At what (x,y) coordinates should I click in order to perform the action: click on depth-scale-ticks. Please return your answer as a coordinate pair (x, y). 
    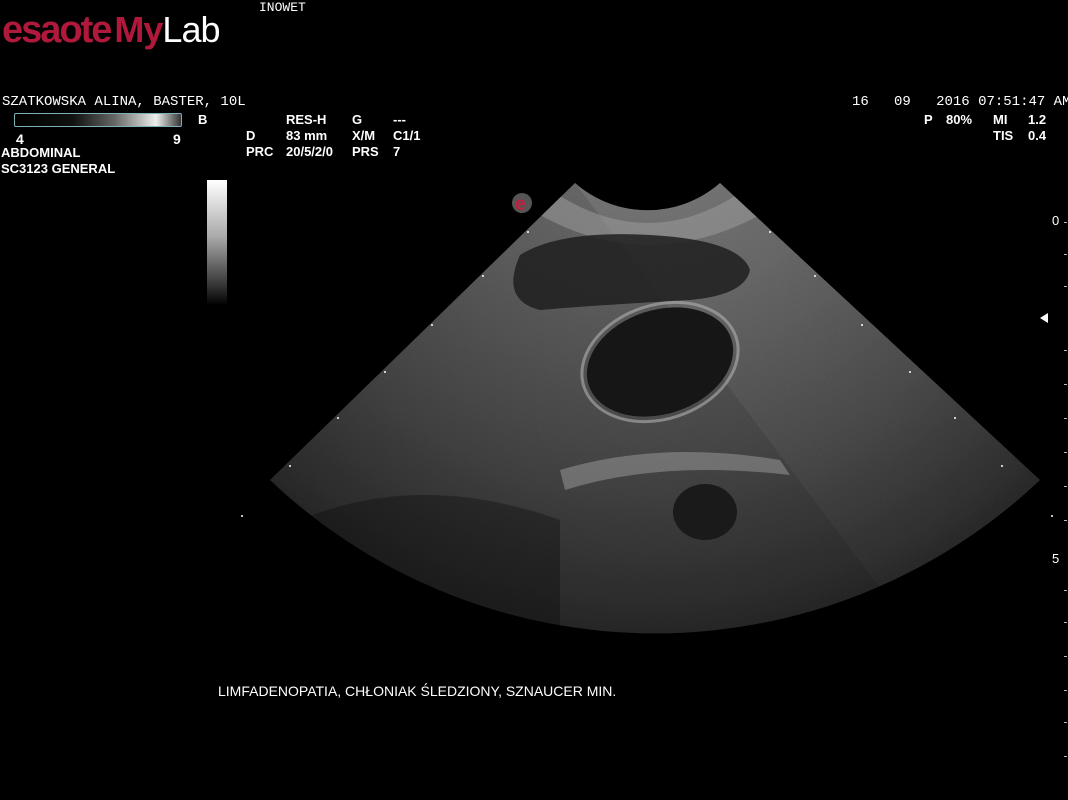
    Looking at the image, I should click on (1065, 489).